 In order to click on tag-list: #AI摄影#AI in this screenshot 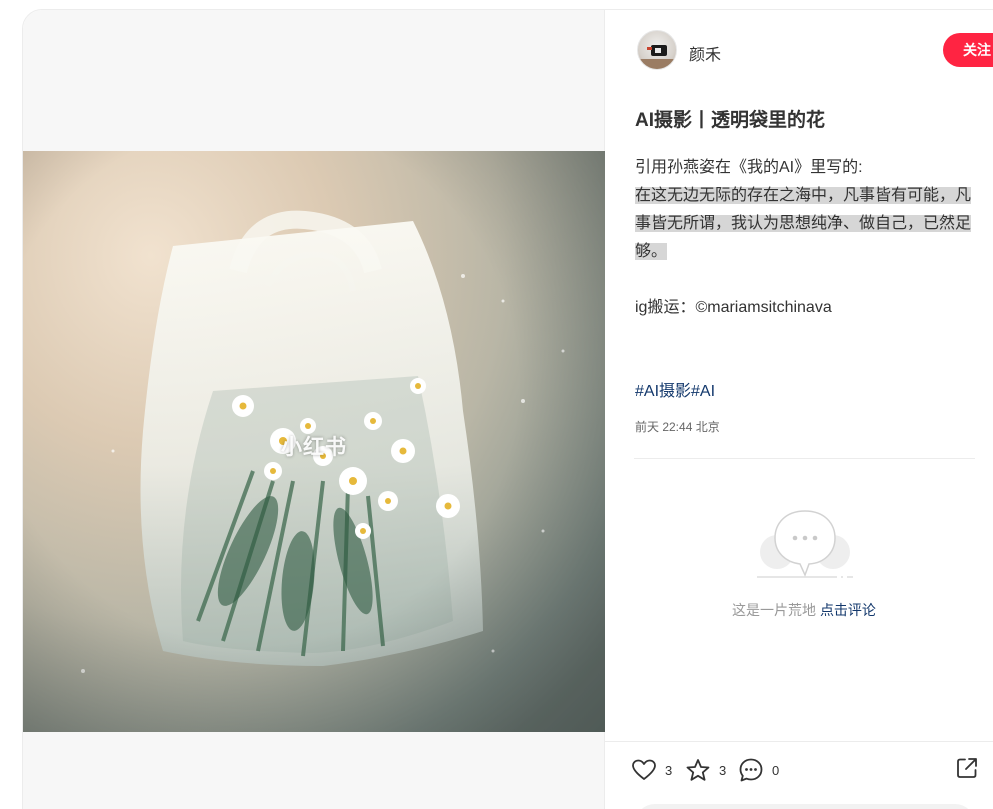, I will do `click(675, 392)`.